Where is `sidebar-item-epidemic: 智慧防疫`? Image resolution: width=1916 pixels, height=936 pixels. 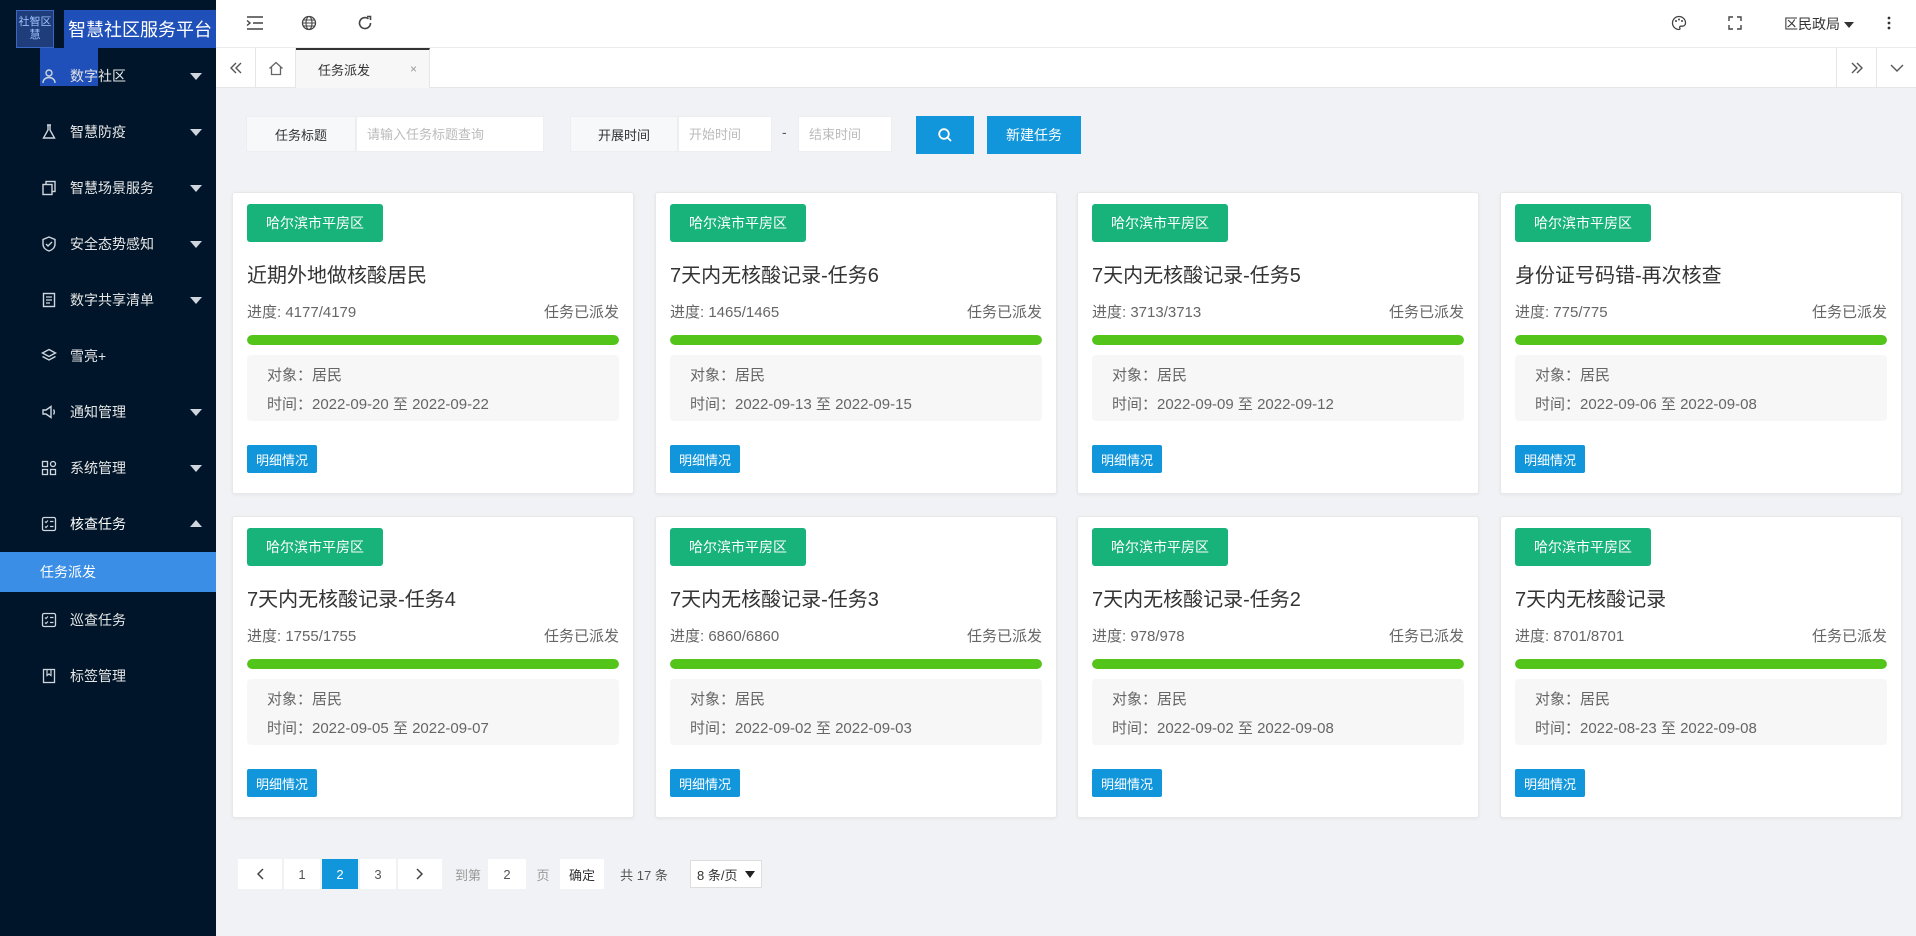
sidebar-item-epidemic: 智慧防疫 is located at coordinates (108, 132).